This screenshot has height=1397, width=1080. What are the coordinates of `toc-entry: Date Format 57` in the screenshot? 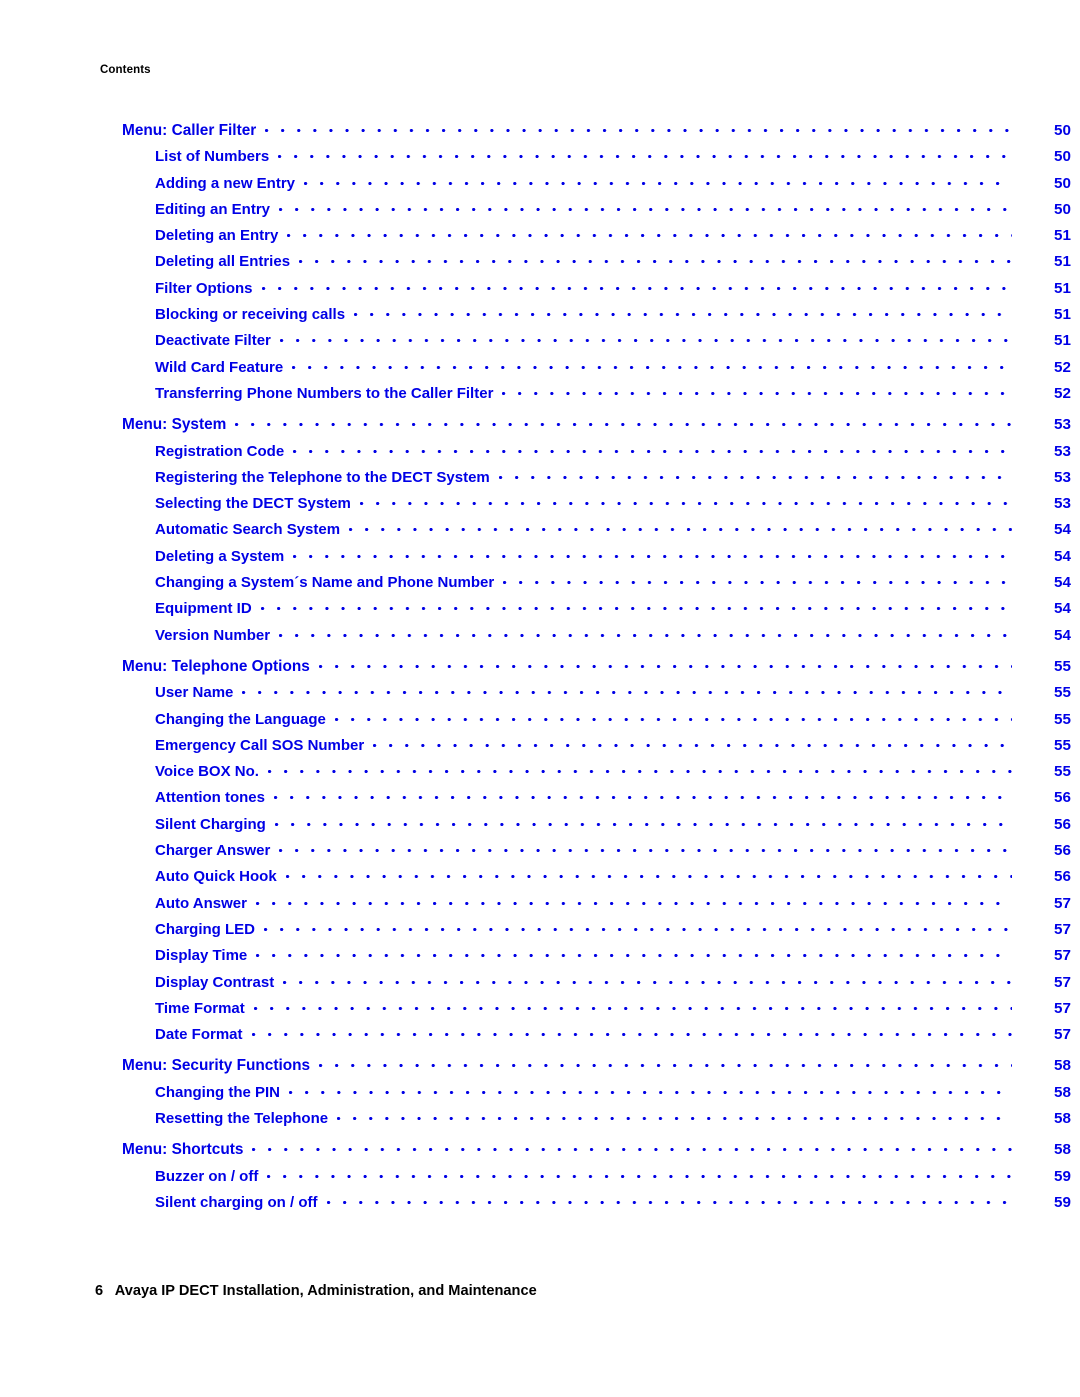 It's located at (540, 1037).